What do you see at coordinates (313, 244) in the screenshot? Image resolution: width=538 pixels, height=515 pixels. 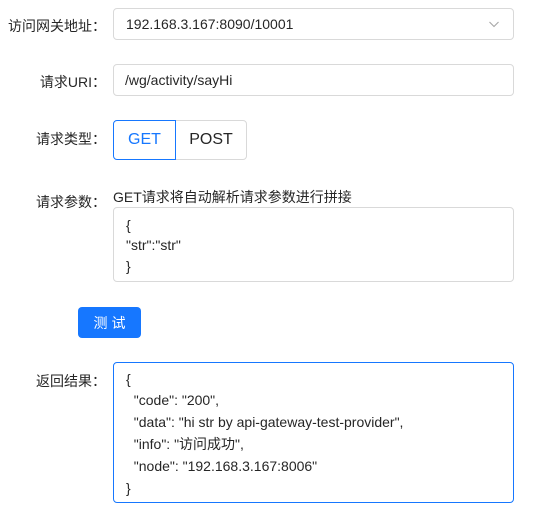 I see `params-textarea: { "str":"str" }` at bounding box center [313, 244].